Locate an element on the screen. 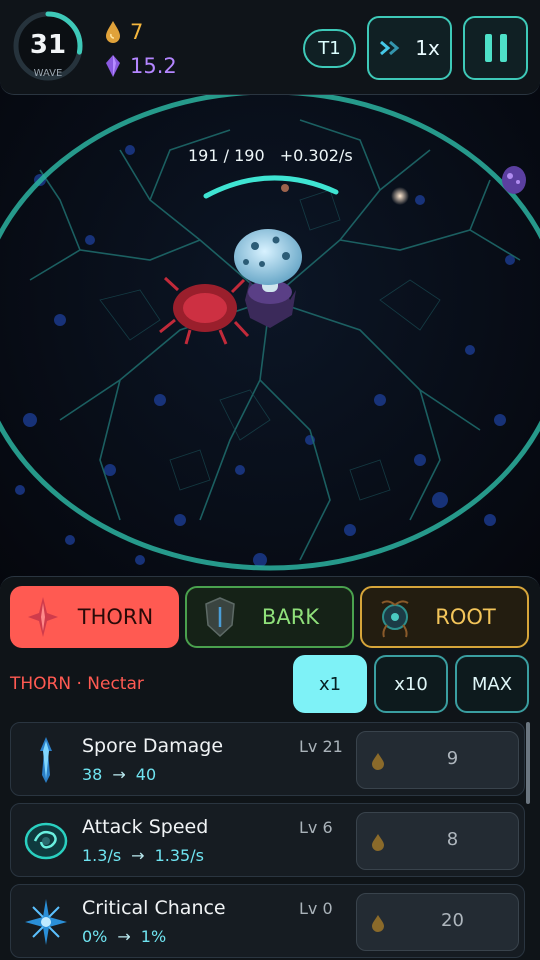  top-hud: 31 WAVE 7 15.2 T1 1x is located at coordinates (270, 47).